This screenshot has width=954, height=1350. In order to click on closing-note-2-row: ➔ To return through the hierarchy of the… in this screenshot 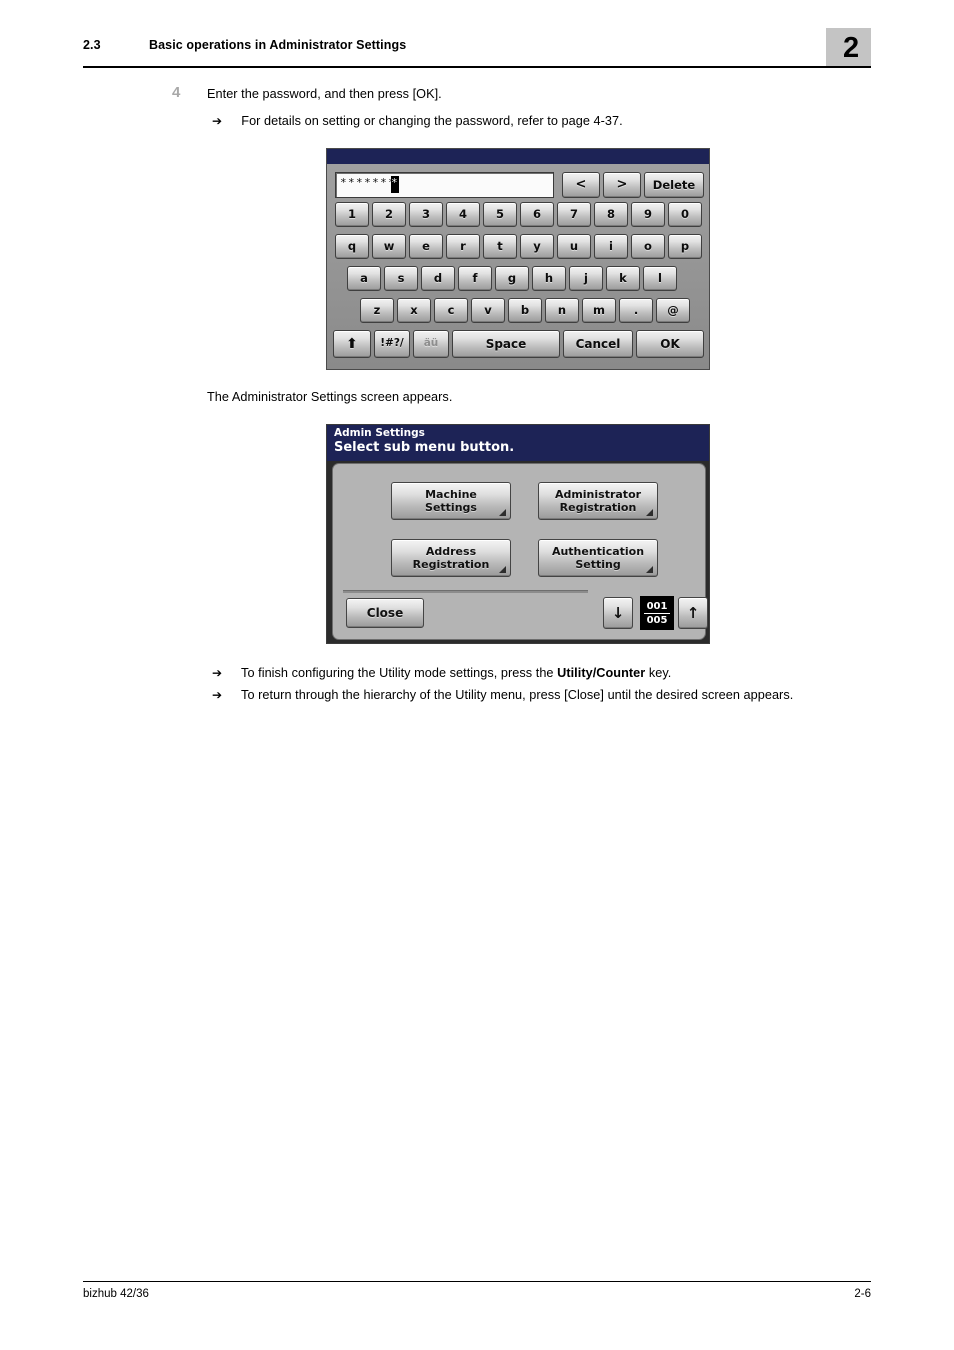, I will do `click(502, 695)`.